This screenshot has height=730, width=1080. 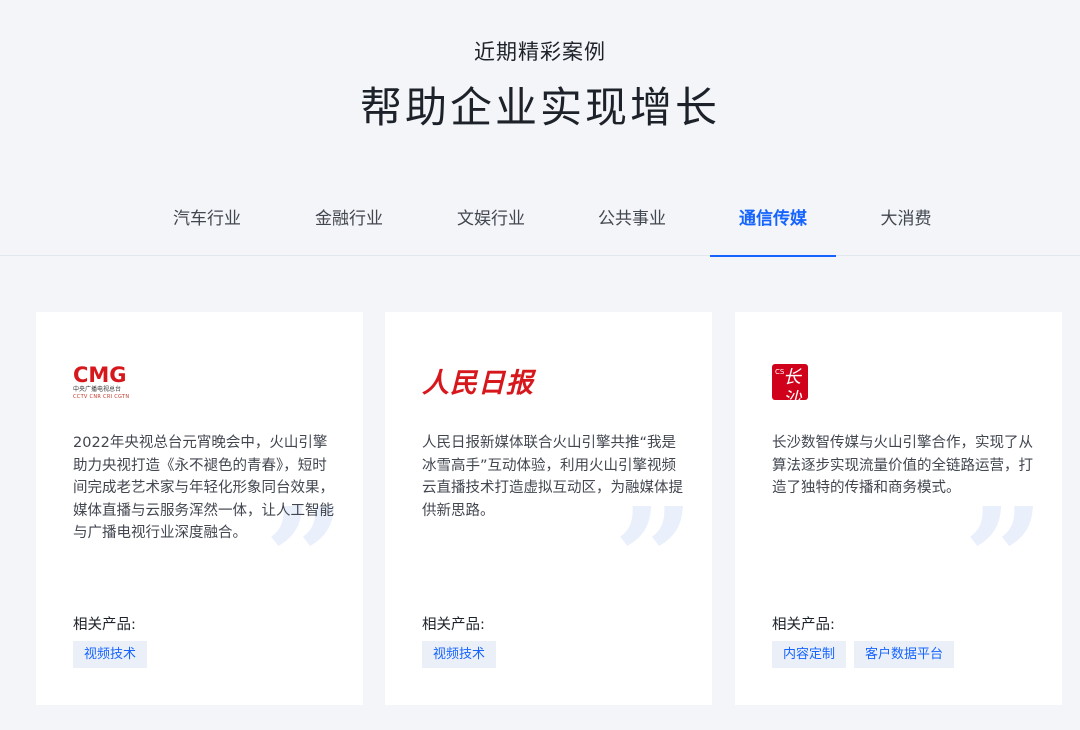 What do you see at coordinates (349, 223) in the screenshot?
I see `tab-finance: 金融行业` at bounding box center [349, 223].